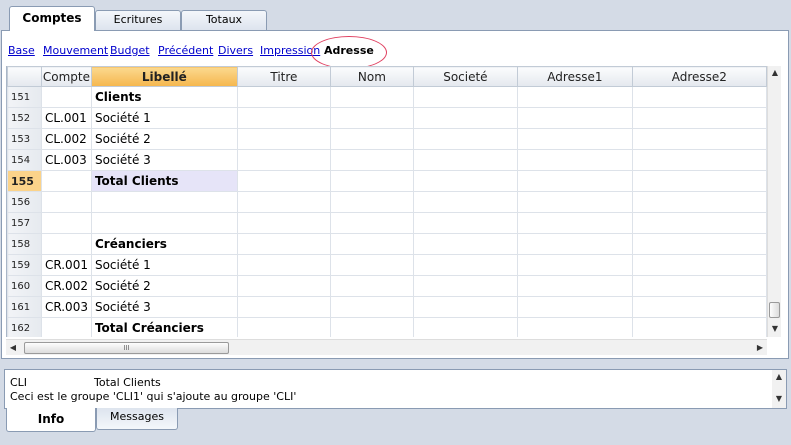  What do you see at coordinates (66, 118) in the screenshot?
I see `cell-compte: CL.001` at bounding box center [66, 118].